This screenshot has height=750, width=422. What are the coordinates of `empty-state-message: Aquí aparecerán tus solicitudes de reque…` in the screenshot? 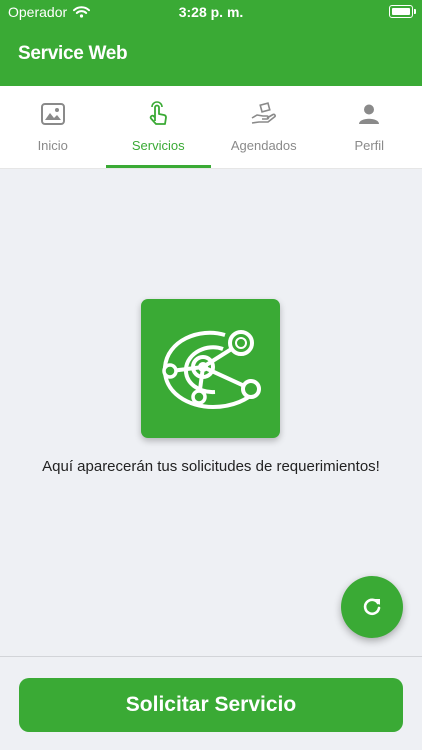 It's located at (211, 466).